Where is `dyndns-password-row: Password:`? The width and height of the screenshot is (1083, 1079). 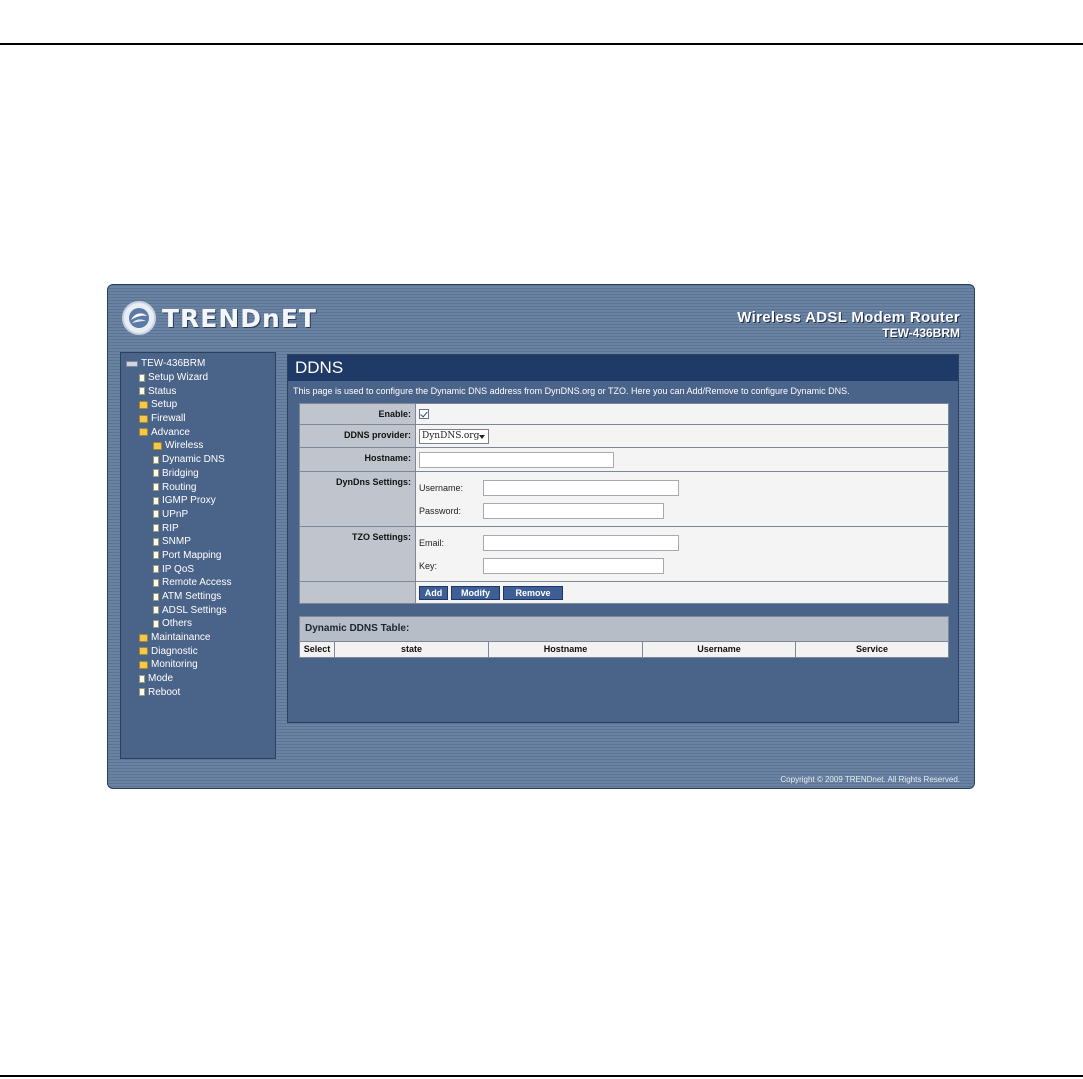 dyndns-password-row: Password: is located at coordinates (541, 510).